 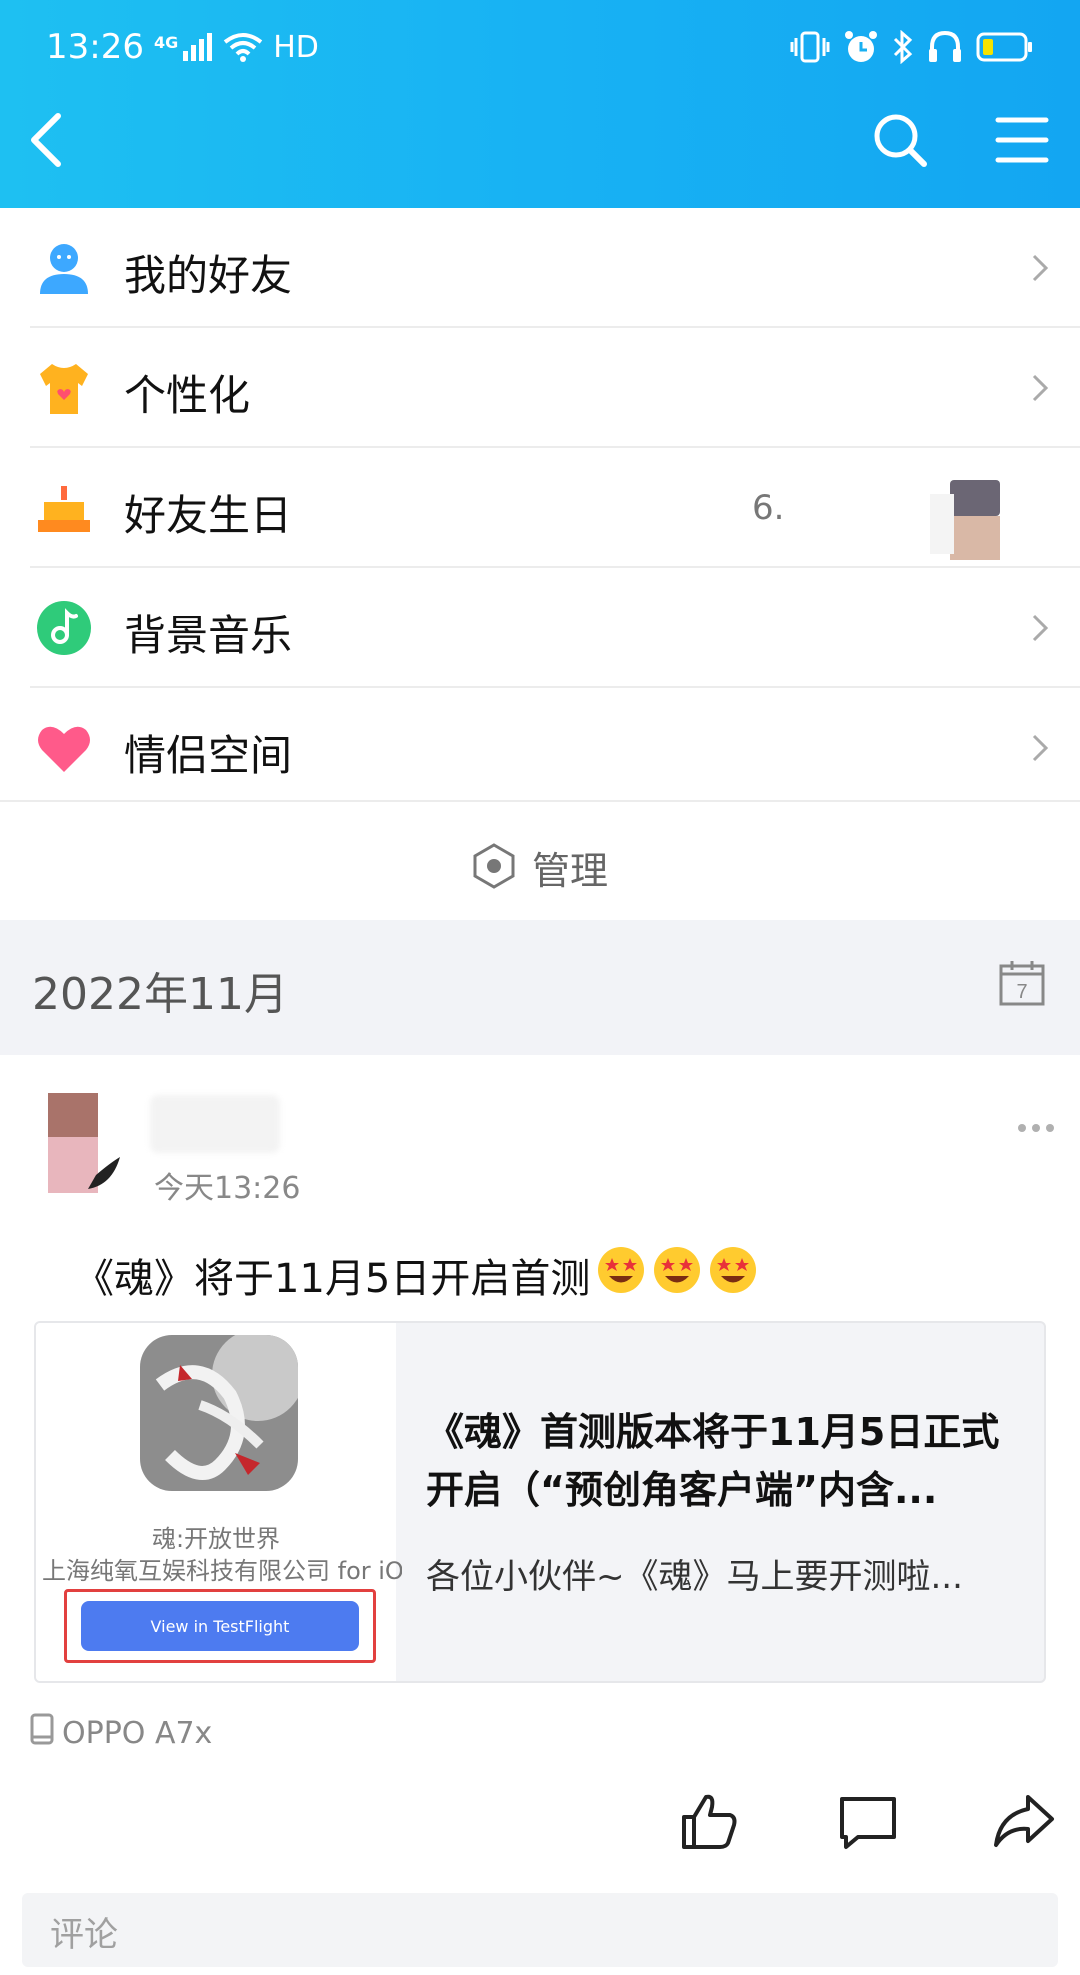 I want to click on friend-icon, so click(x=64, y=268).